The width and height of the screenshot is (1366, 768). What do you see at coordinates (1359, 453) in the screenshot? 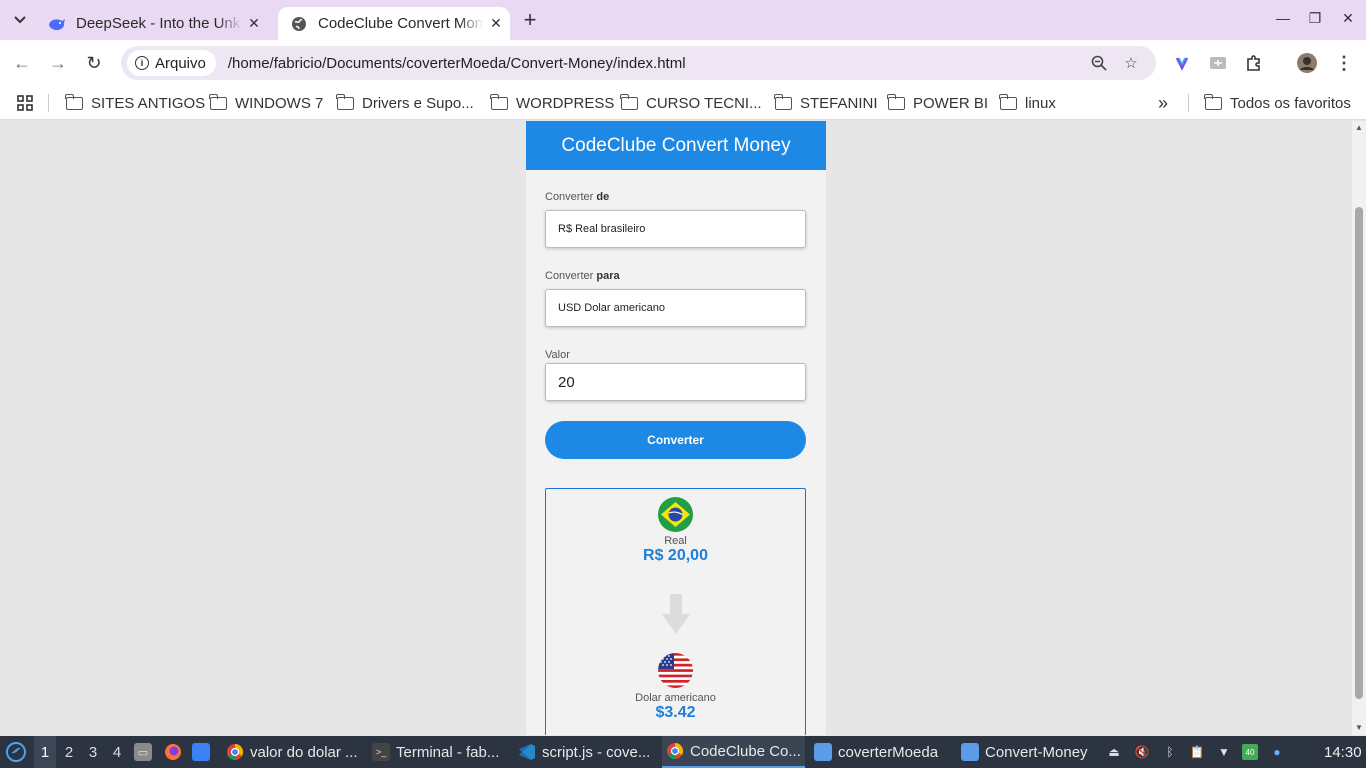
I see `scrollbar-thumb` at bounding box center [1359, 453].